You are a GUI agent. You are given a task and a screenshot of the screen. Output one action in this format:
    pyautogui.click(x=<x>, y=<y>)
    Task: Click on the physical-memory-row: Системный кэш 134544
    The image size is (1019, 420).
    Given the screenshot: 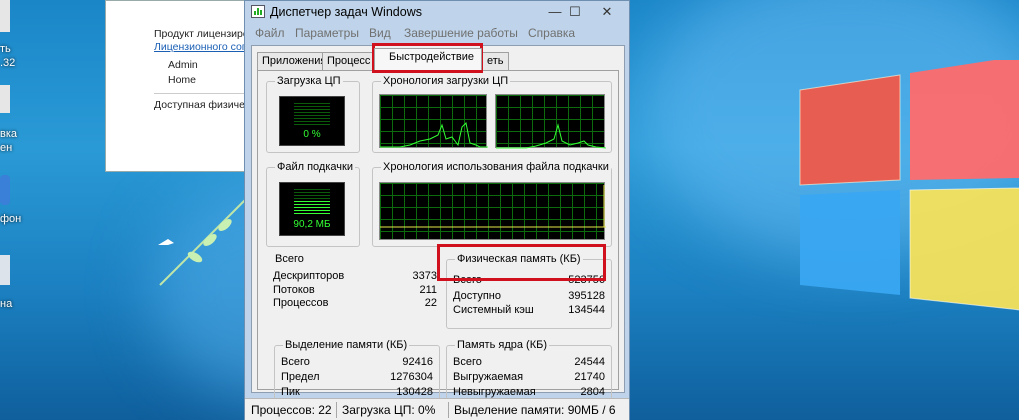 What is the action you would take?
    pyautogui.click(x=529, y=310)
    